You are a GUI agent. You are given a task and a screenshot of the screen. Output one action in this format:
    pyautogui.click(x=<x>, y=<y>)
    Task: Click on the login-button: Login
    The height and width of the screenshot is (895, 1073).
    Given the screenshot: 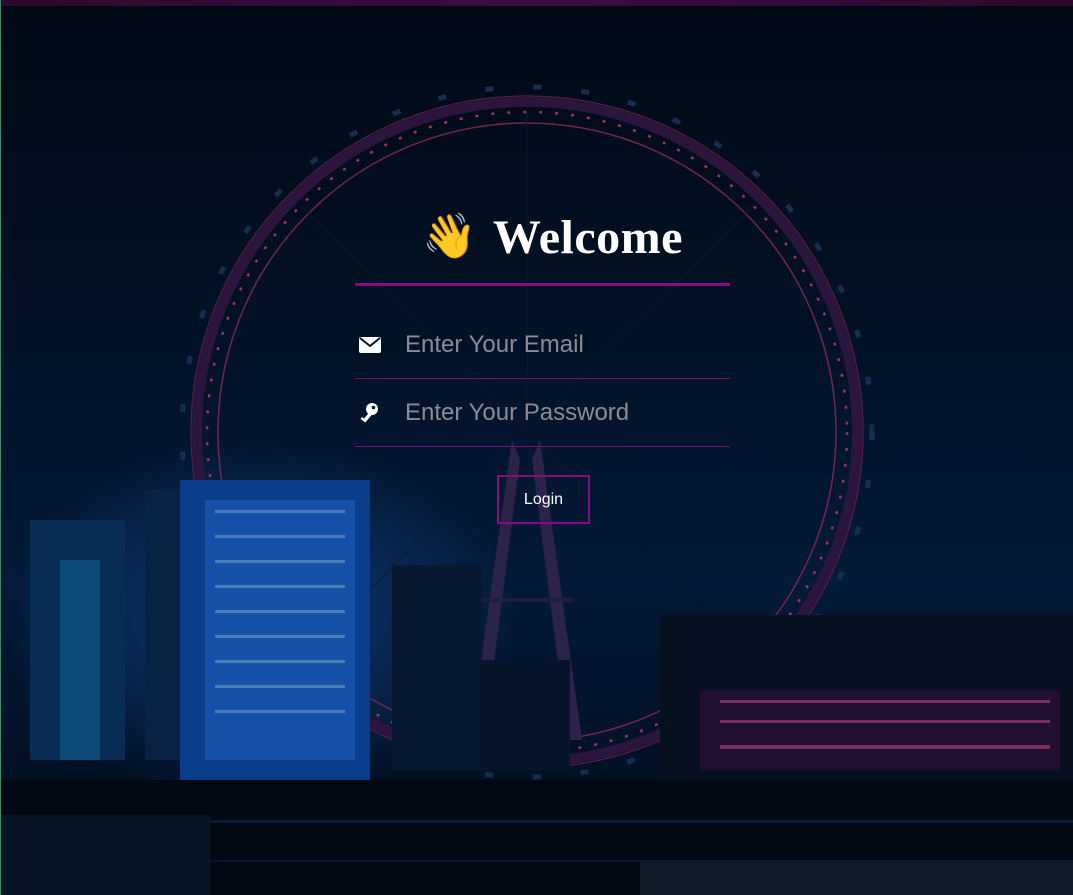 What is the action you would take?
    pyautogui.click(x=543, y=499)
    